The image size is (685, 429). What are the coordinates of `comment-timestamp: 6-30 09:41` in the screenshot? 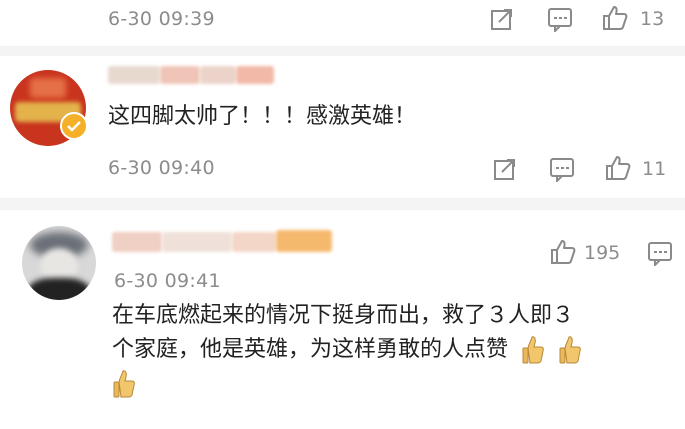 It's located at (167, 281).